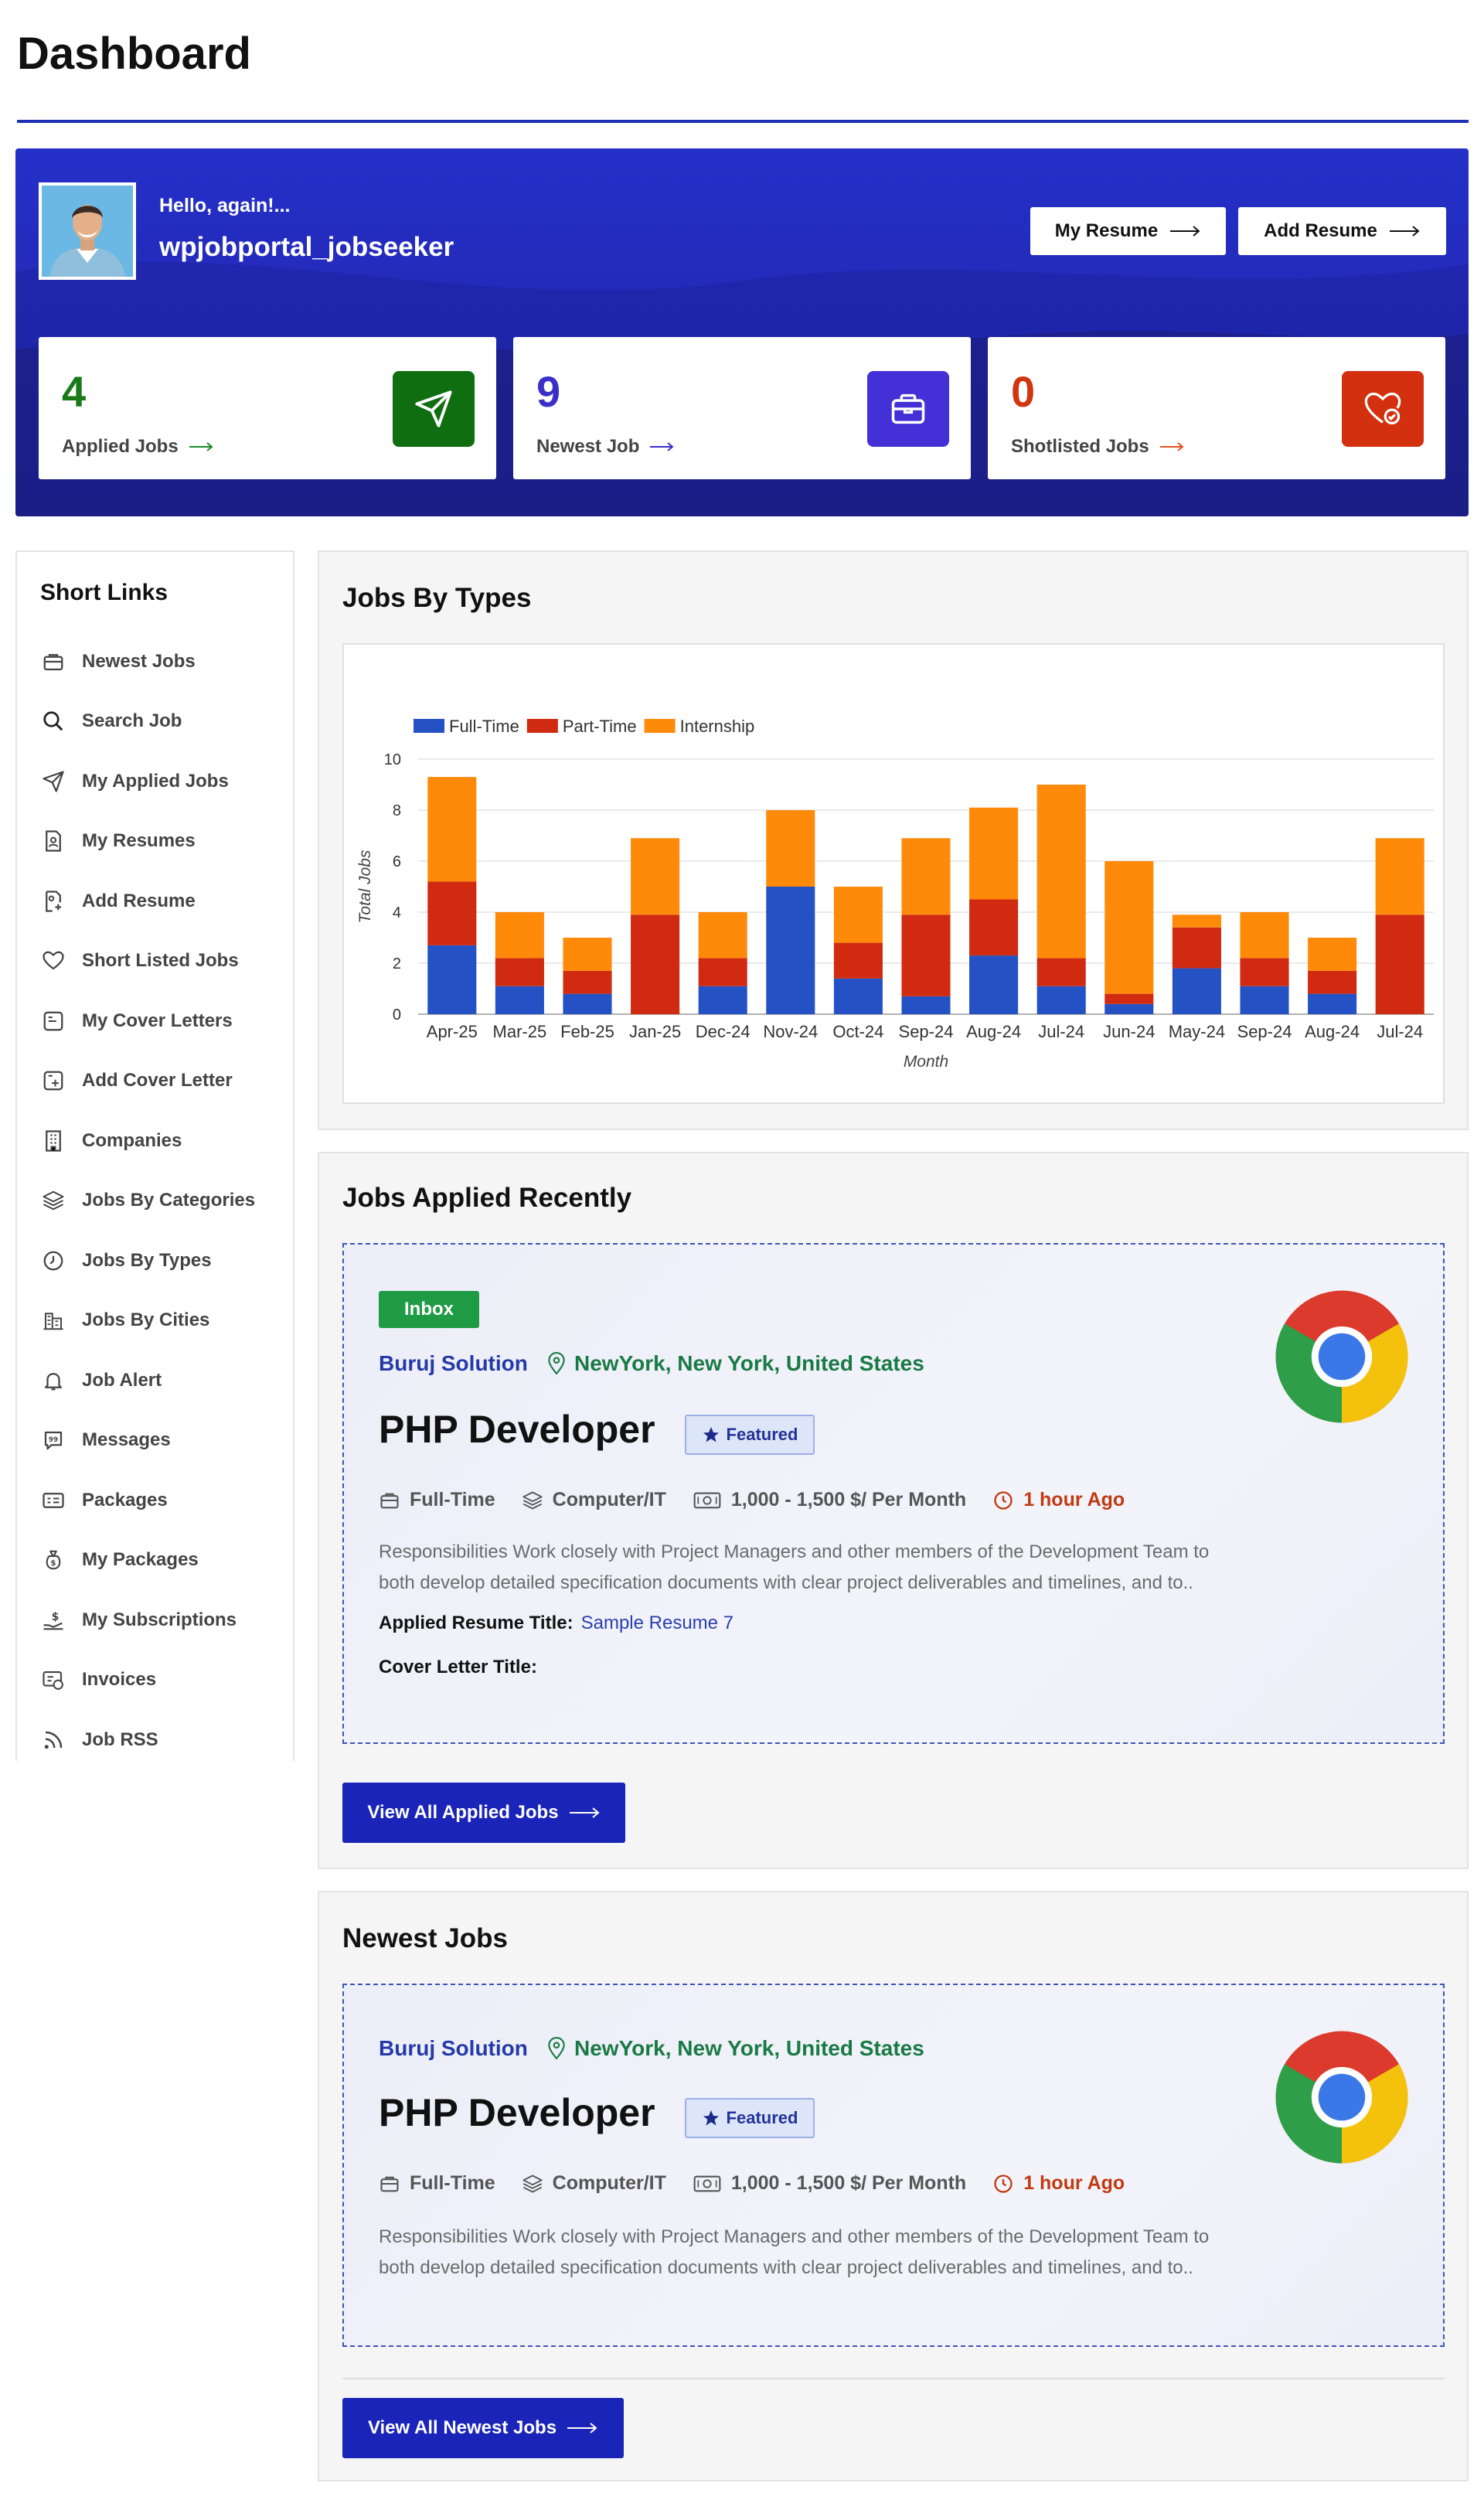 This screenshot has width=1484, height=2493. What do you see at coordinates (392, 759) in the screenshot?
I see `y-tick-label: 10` at bounding box center [392, 759].